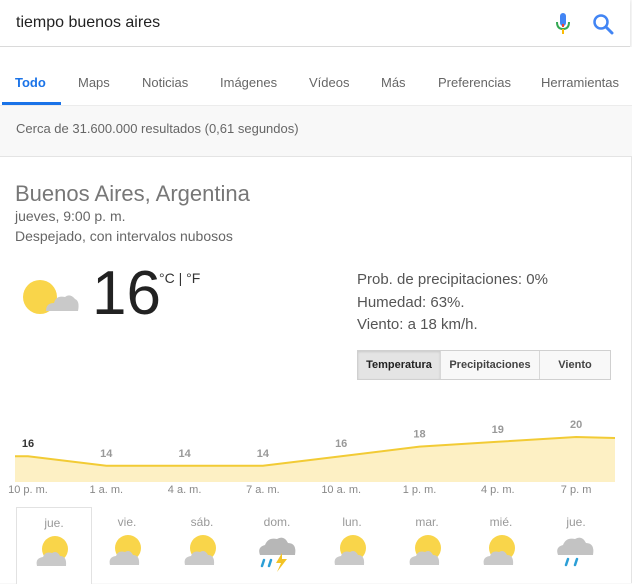  What do you see at coordinates (184, 490) in the screenshot?
I see `time-tick-label: 4 a. m.` at bounding box center [184, 490].